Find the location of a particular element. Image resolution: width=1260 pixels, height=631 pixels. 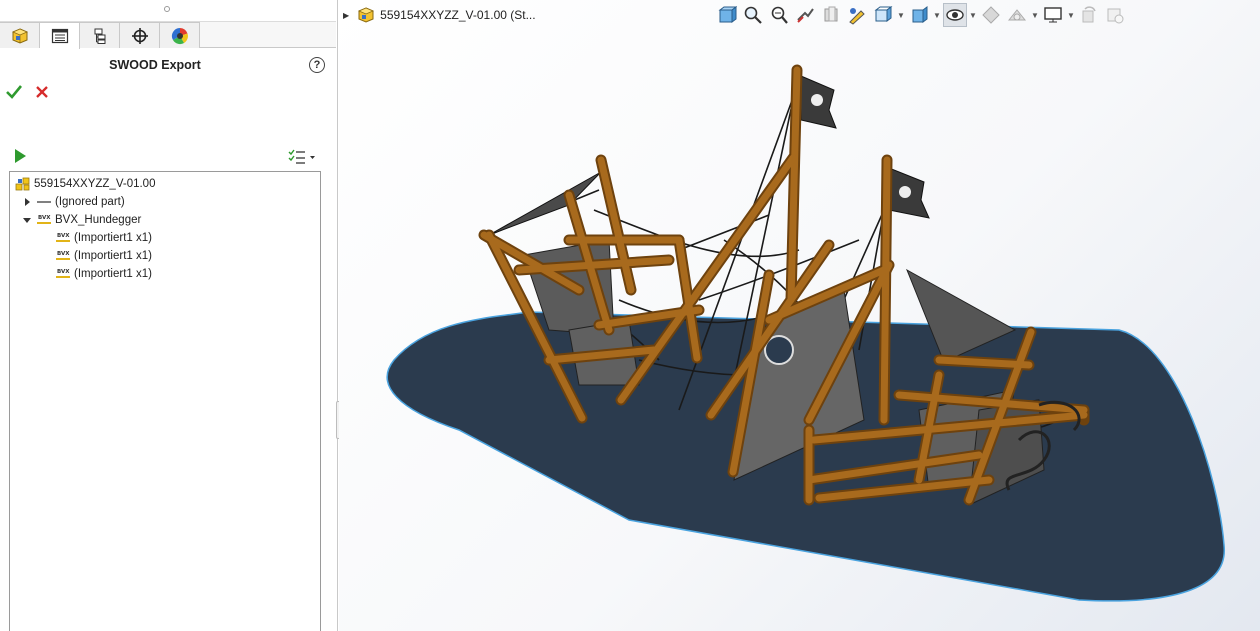

property-list-icon is located at coordinates (59, 36).